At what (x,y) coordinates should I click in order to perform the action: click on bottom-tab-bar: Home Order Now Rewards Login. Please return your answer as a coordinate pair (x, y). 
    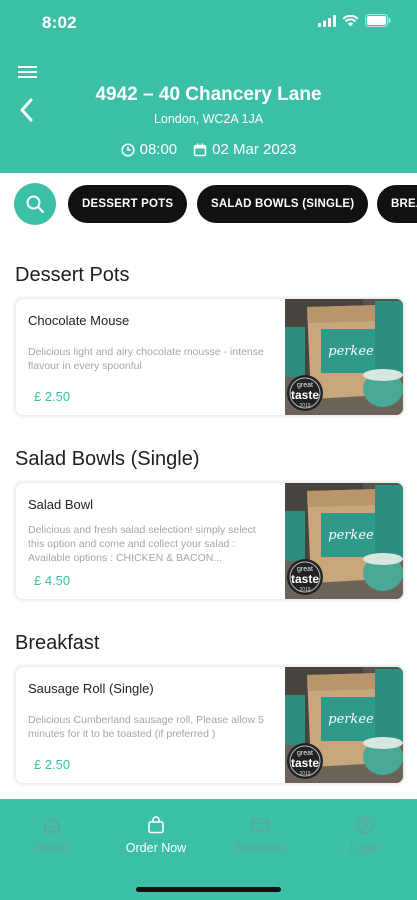
    Looking at the image, I should click on (208, 849).